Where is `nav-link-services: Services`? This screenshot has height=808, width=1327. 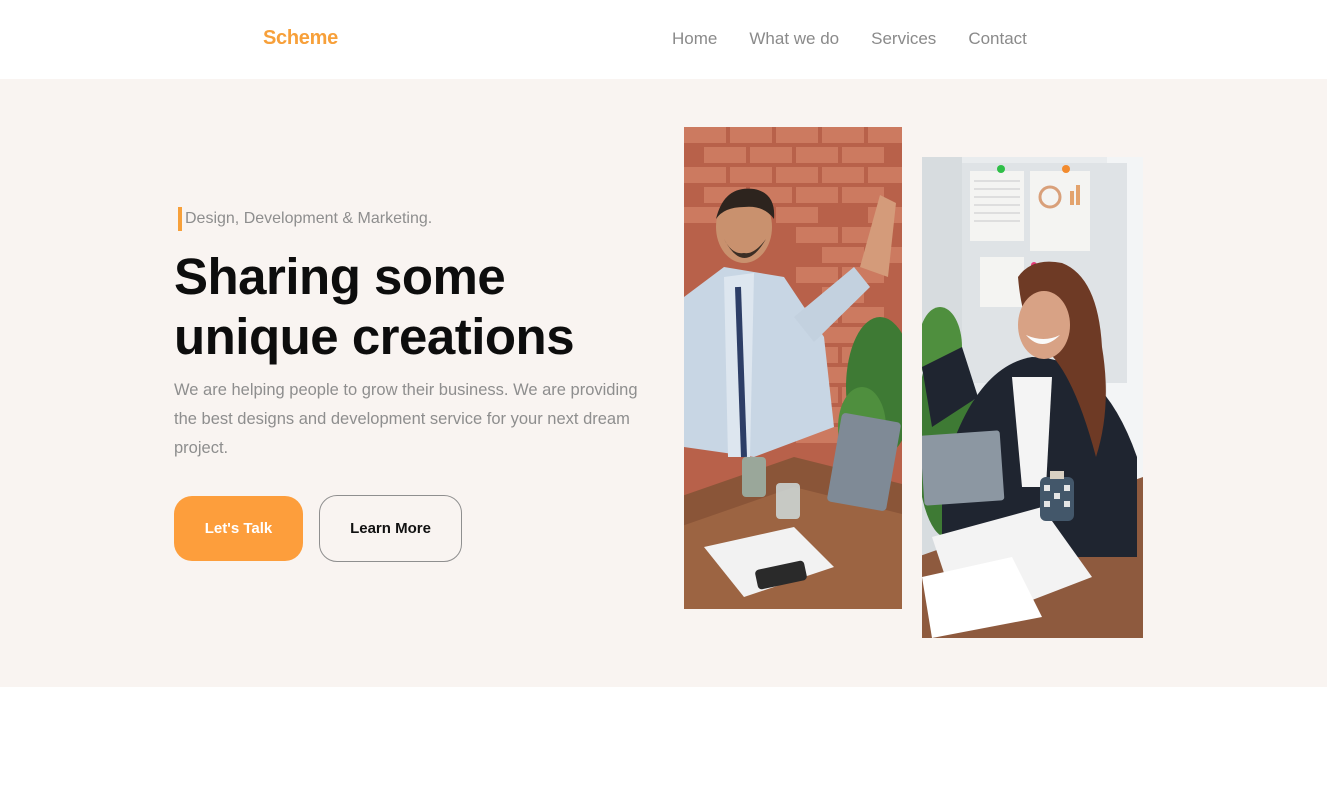
nav-link-services: Services is located at coordinates (903, 39).